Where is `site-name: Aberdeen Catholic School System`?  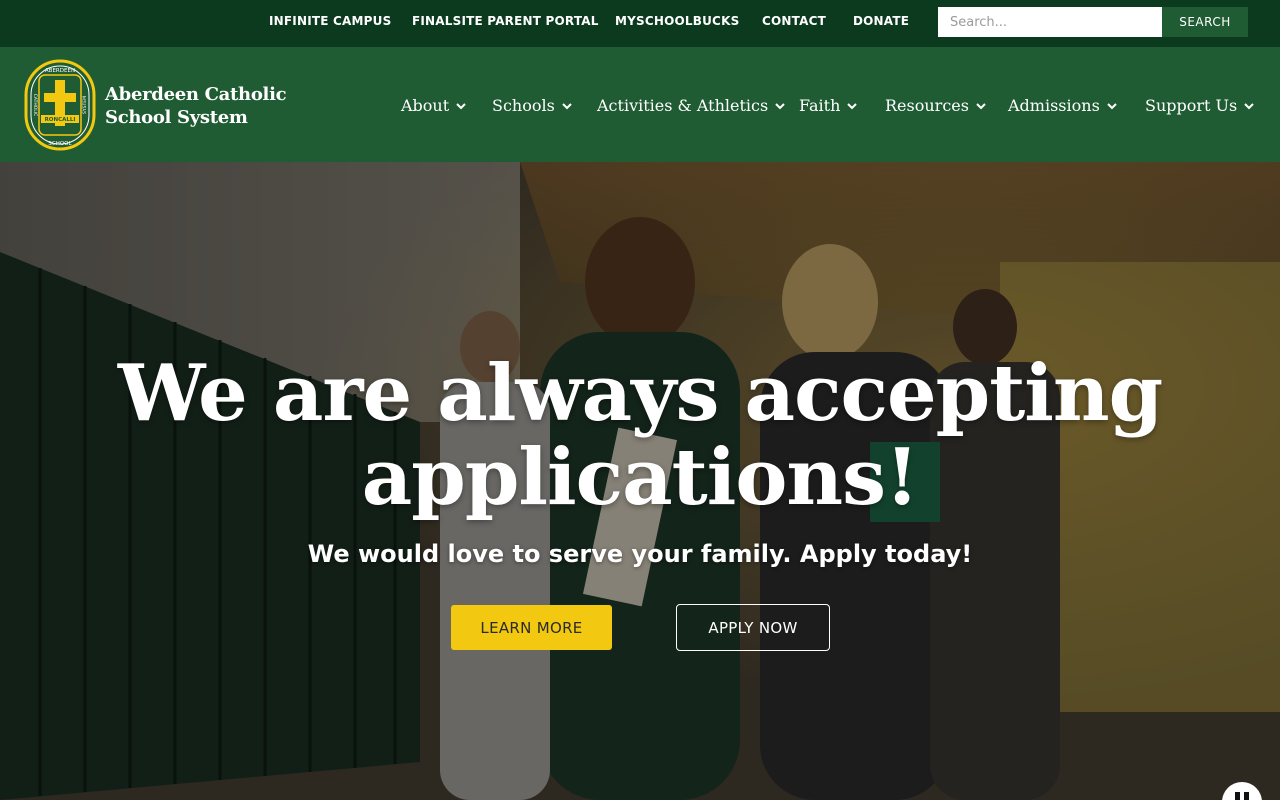 site-name: Aberdeen Catholic School System is located at coordinates (196, 106).